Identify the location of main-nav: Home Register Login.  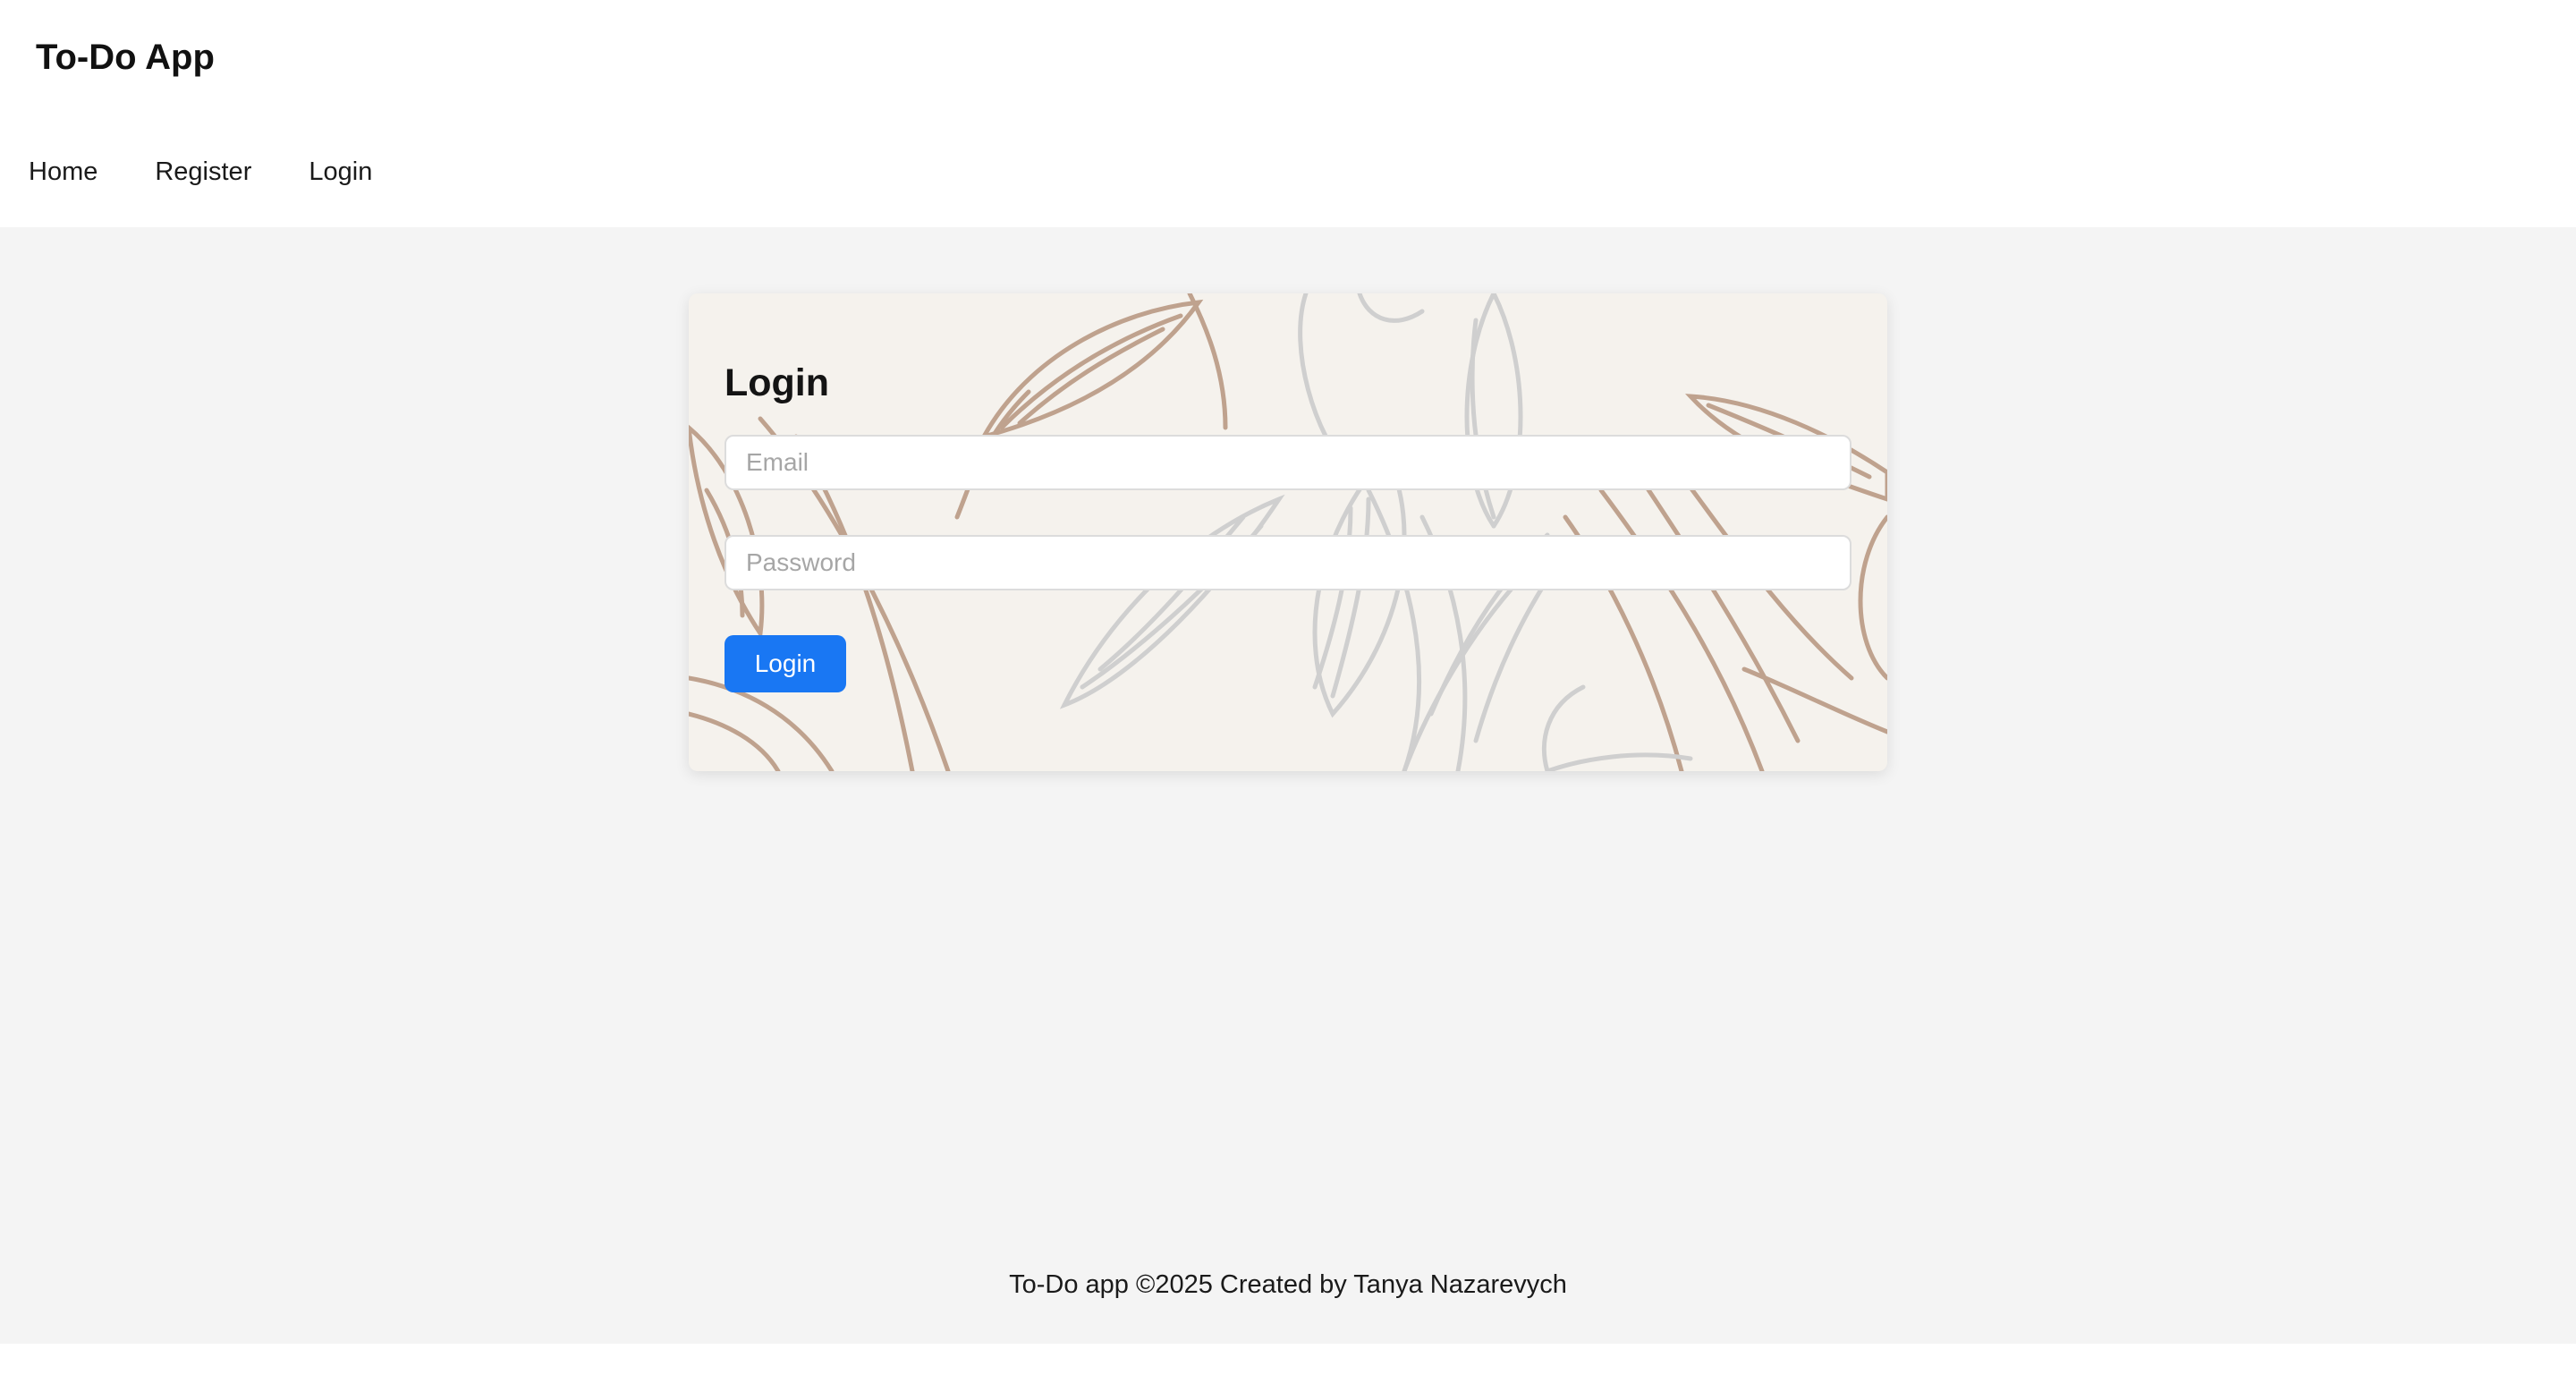
(200, 171).